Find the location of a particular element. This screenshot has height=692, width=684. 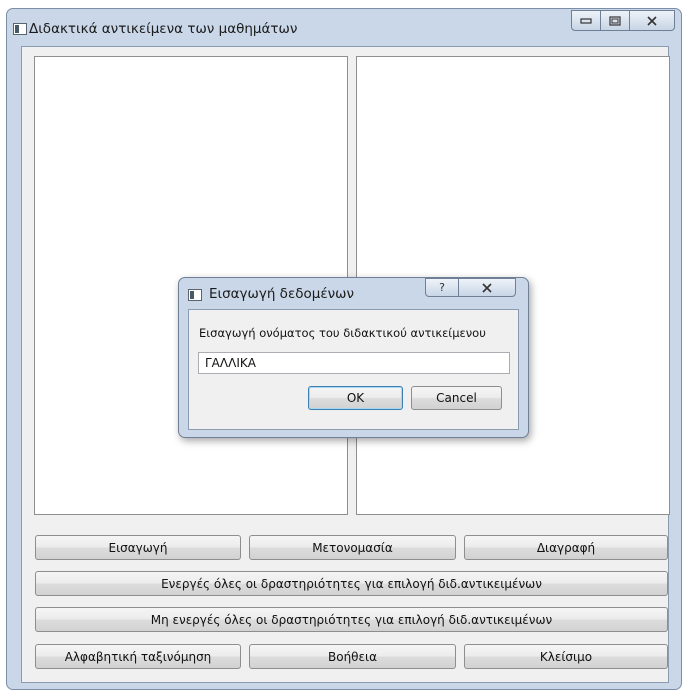

maximize-icon is located at coordinates (615, 20).